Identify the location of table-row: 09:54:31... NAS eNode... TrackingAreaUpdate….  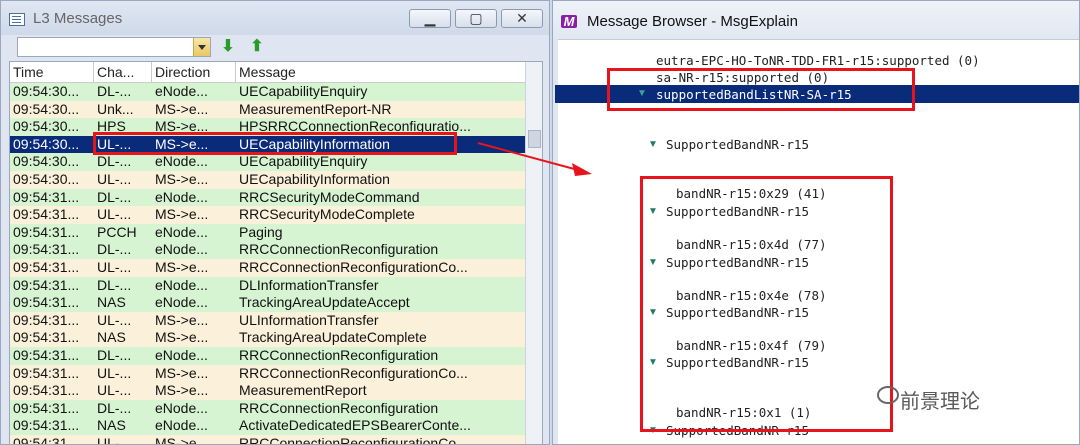
(276, 303).